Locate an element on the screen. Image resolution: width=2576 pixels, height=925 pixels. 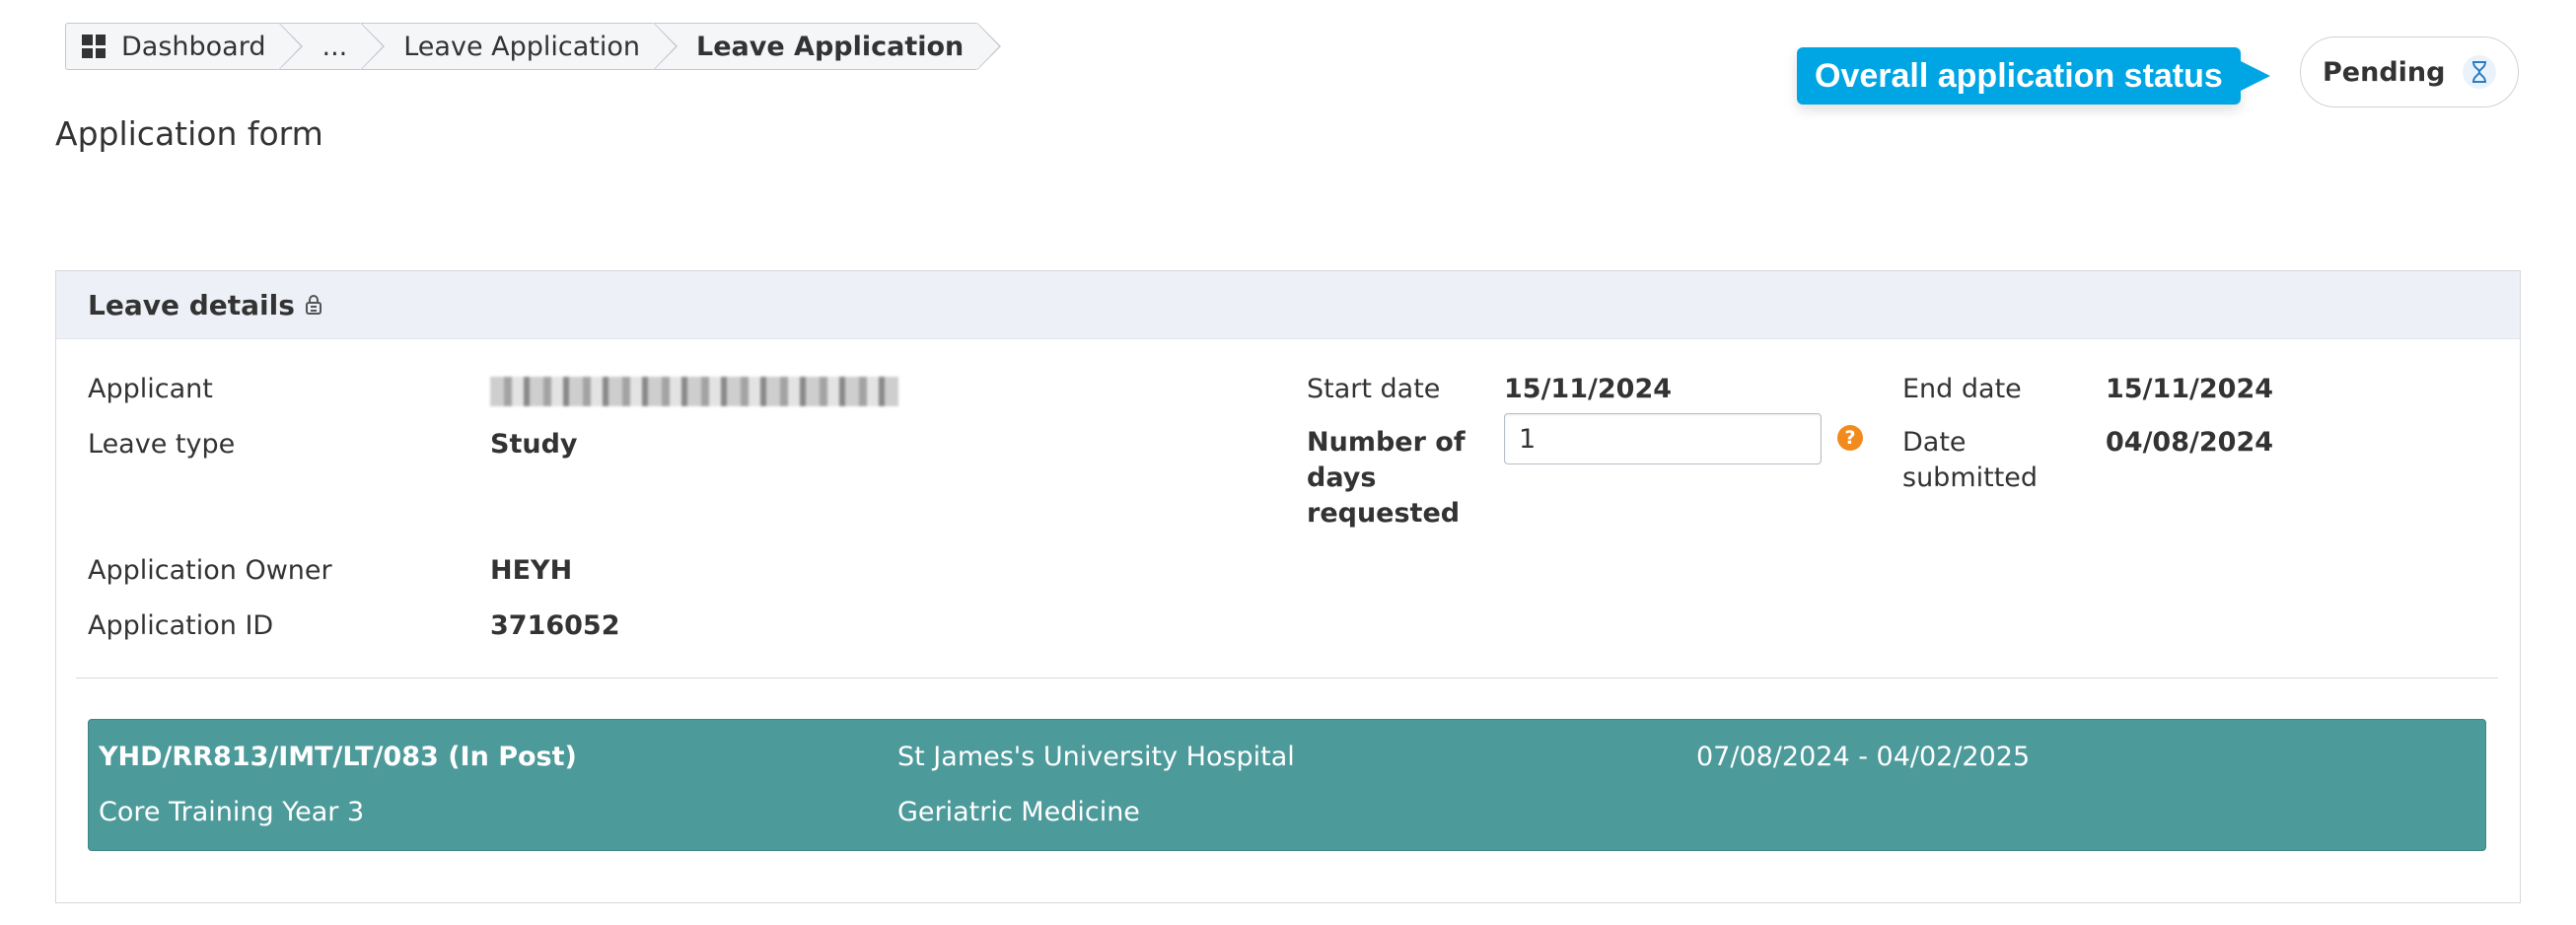
help-icon: ? is located at coordinates (1850, 438).